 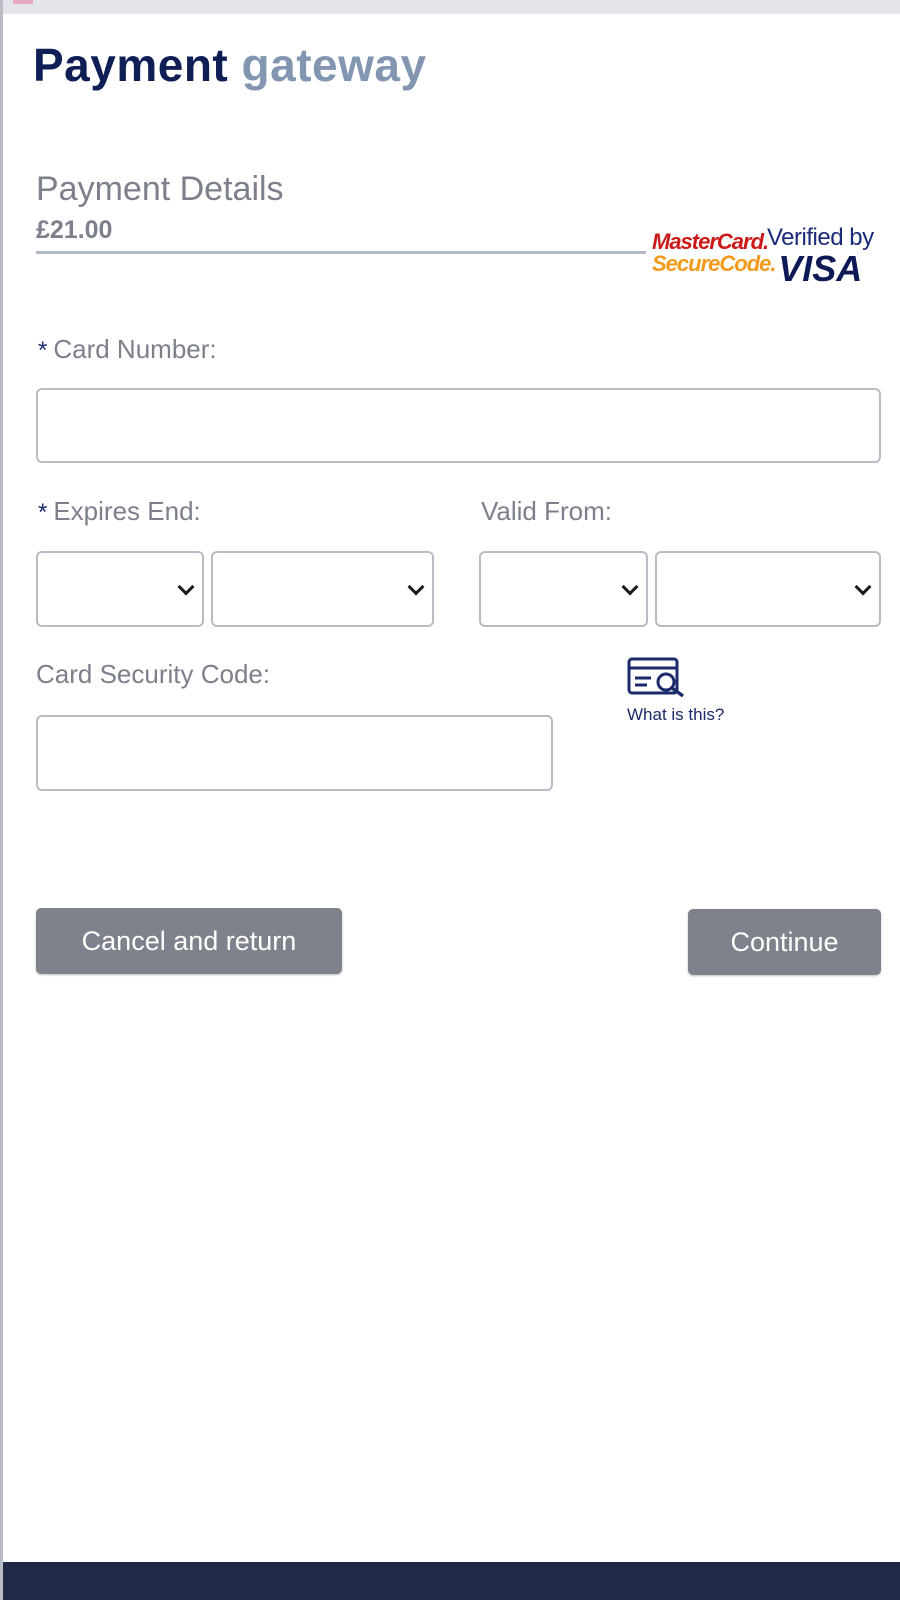 I want to click on mastercard-securecode-logo: MasterCard. SecureCode., so click(x=714, y=253).